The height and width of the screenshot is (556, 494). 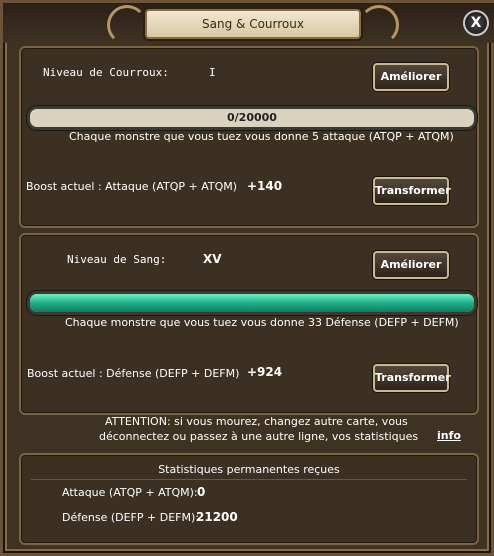 I want to click on sang-improve-button: Améliorer, so click(x=411, y=265).